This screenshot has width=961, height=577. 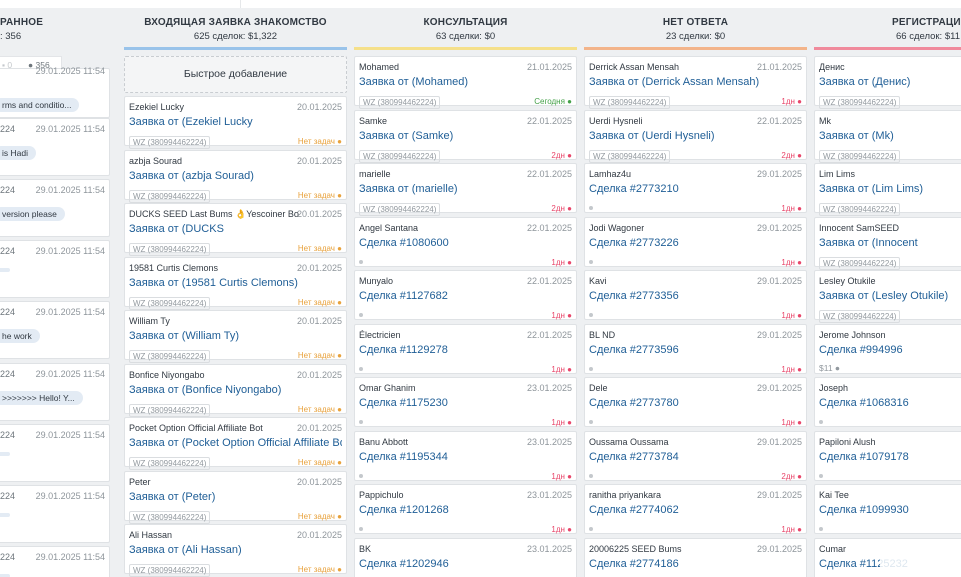 I want to click on card-title-link: Сделка #2774186, so click(x=695, y=564).